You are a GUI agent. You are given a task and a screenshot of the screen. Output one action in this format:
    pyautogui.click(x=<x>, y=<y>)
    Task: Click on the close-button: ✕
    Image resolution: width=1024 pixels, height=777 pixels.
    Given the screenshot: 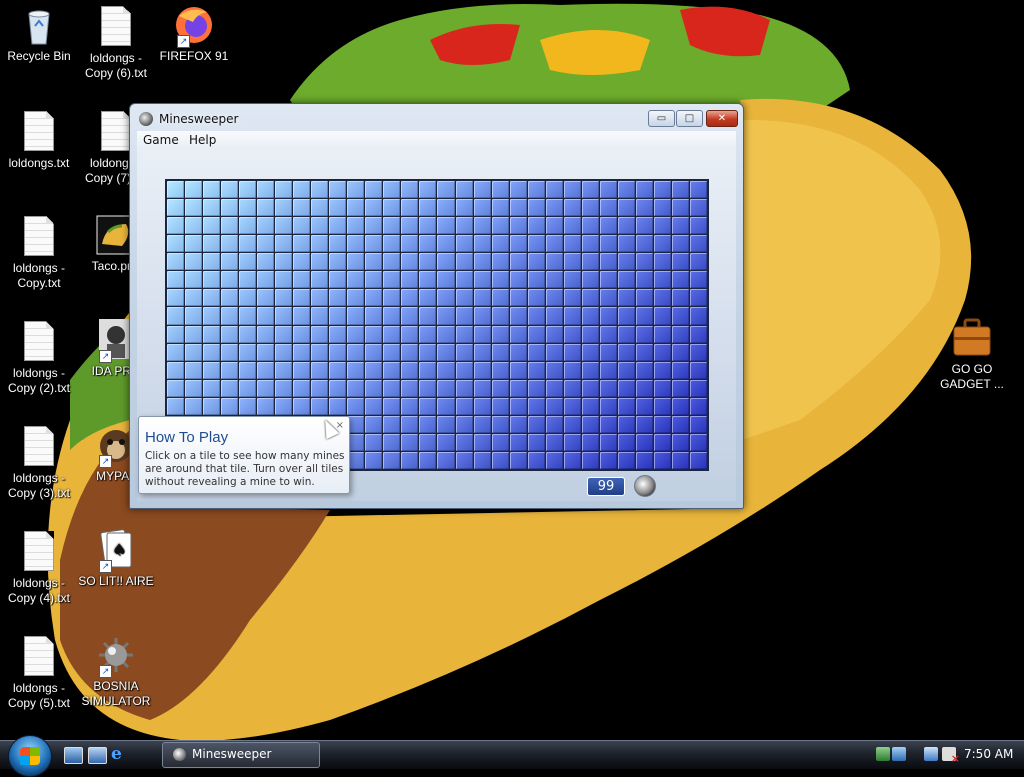 What is the action you would take?
    pyautogui.click(x=722, y=118)
    